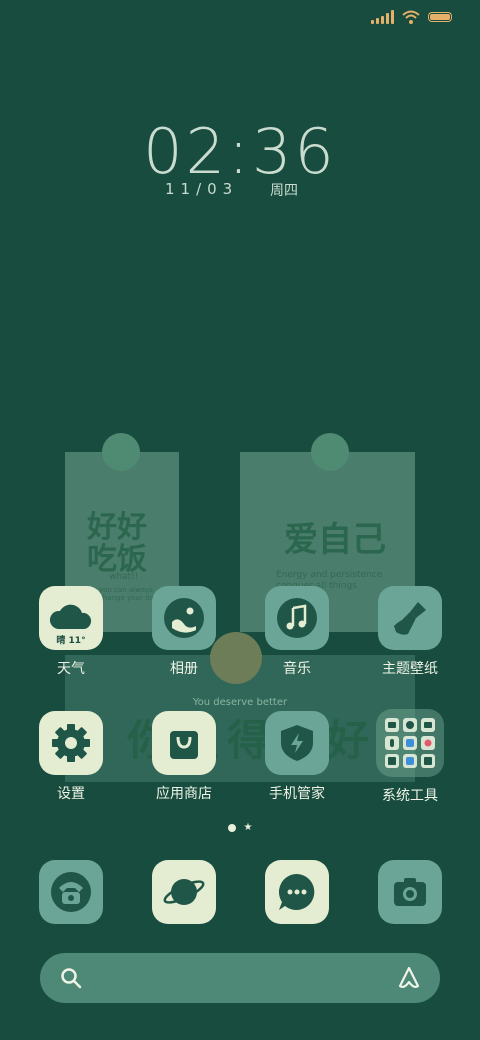 Image resolution: width=480 pixels, height=1040 pixels. Describe the element at coordinates (184, 618) in the screenshot. I see `gallery-icon` at that location.